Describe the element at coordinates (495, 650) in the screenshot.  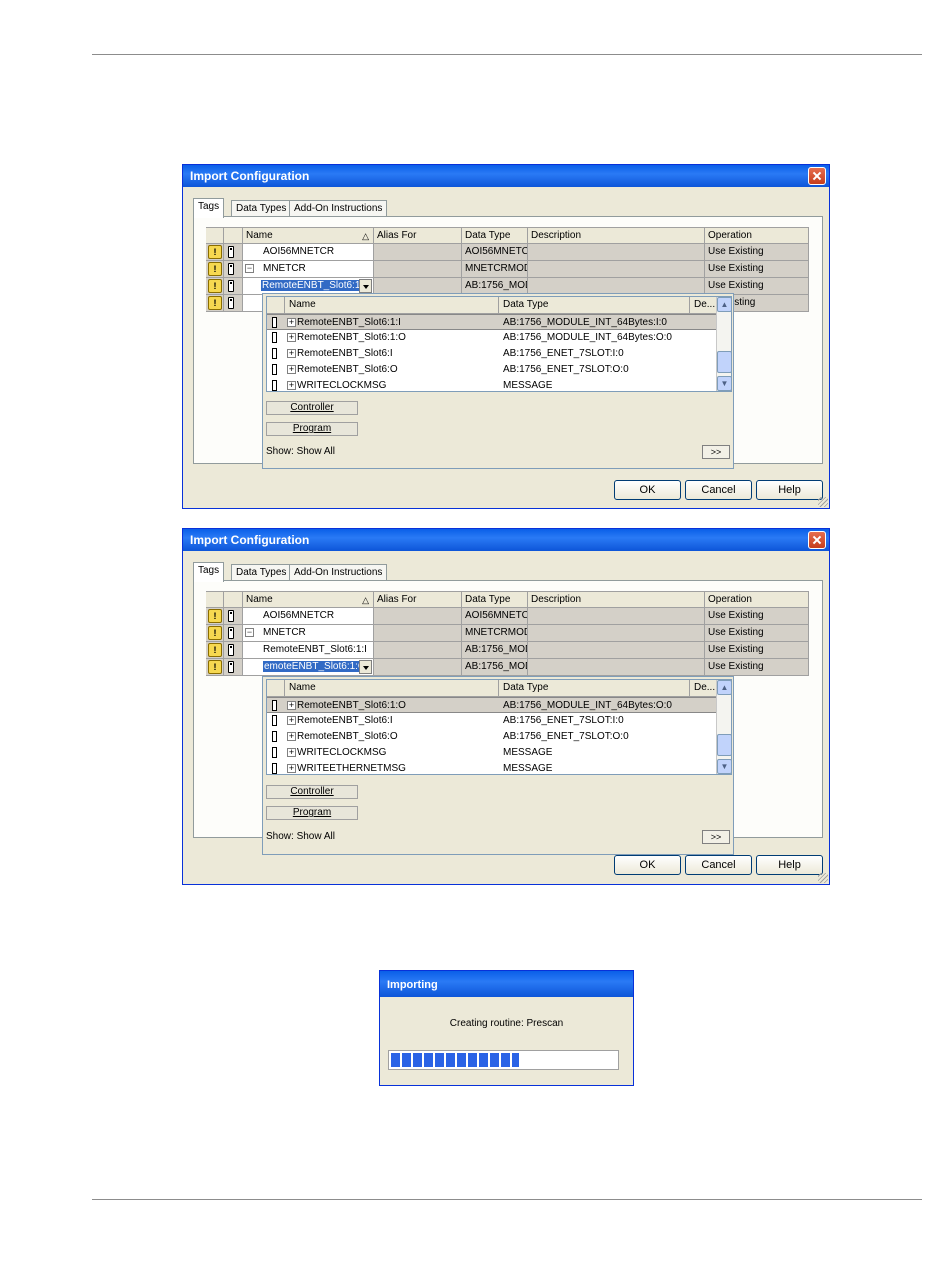
I see `row-datatype: AB:1756_MOD` at that location.